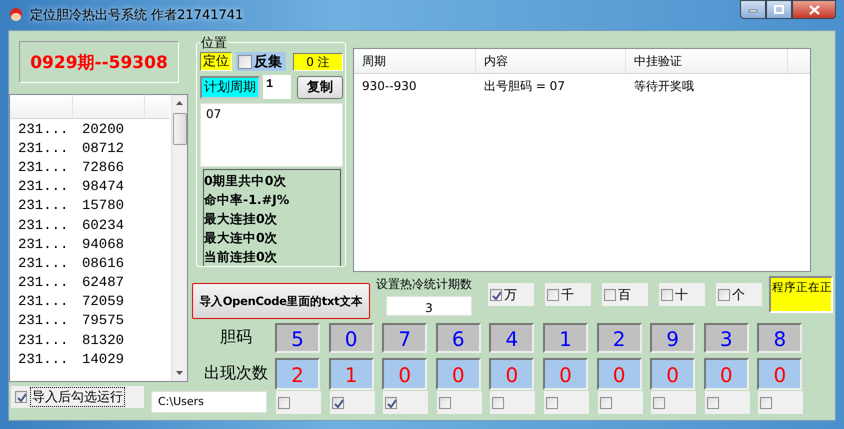 The image size is (844, 429). I want to click on scroll-up-icon, so click(179, 103).